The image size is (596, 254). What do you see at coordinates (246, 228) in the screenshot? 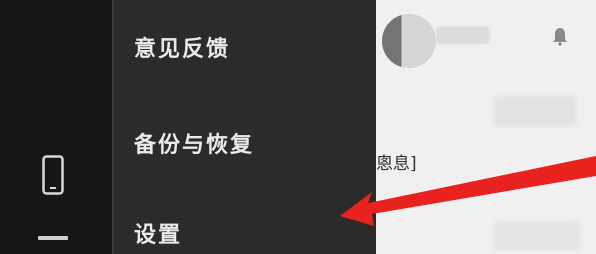
I see `menu-item-settings: 设置` at bounding box center [246, 228].